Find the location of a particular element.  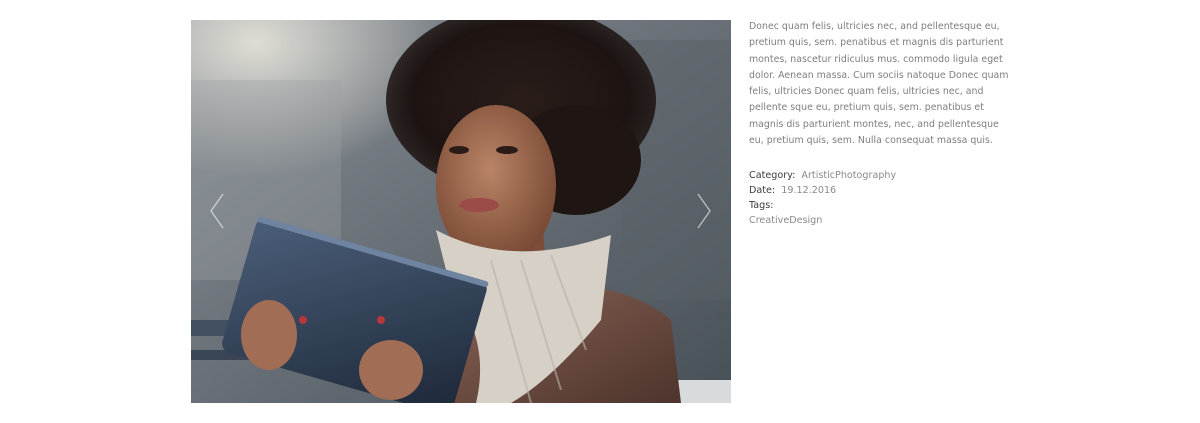

tag-link: CreativeDesign is located at coordinates (785, 220).